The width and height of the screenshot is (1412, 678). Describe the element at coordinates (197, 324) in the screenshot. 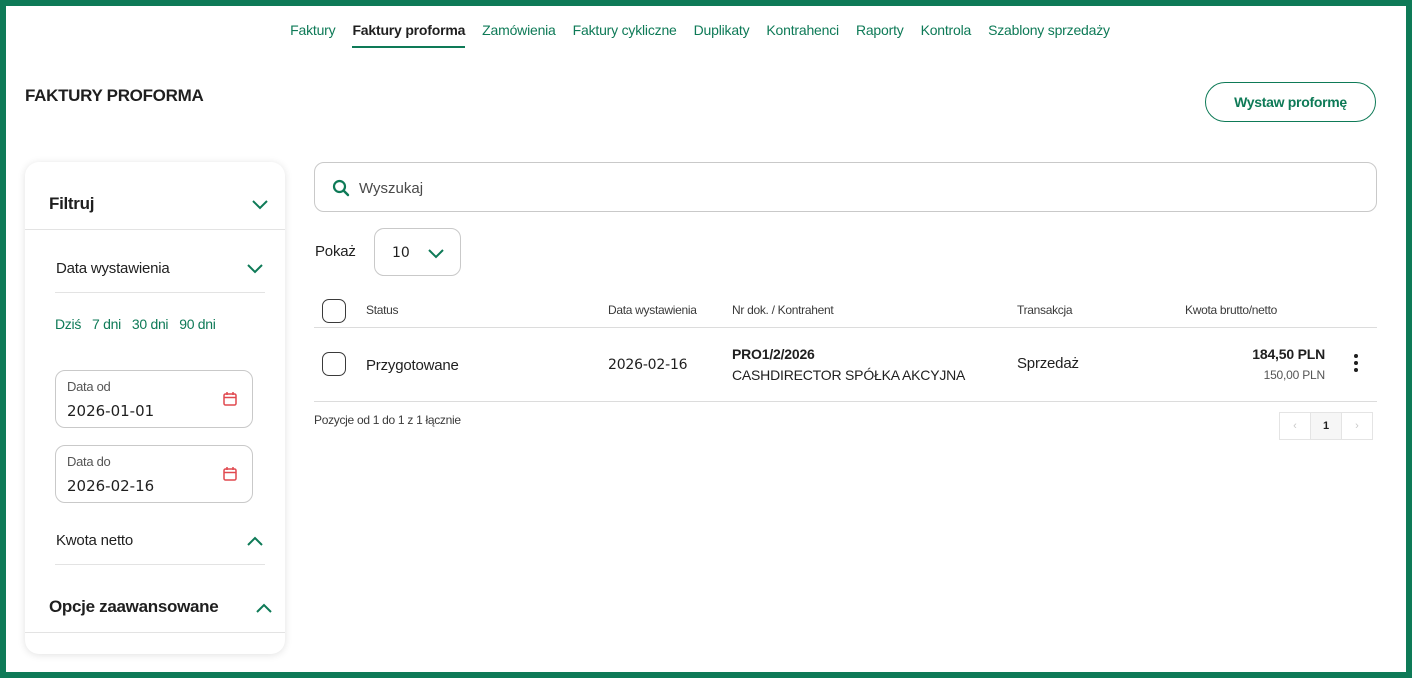

I see `quick-range-90-days: 90 dni` at that location.